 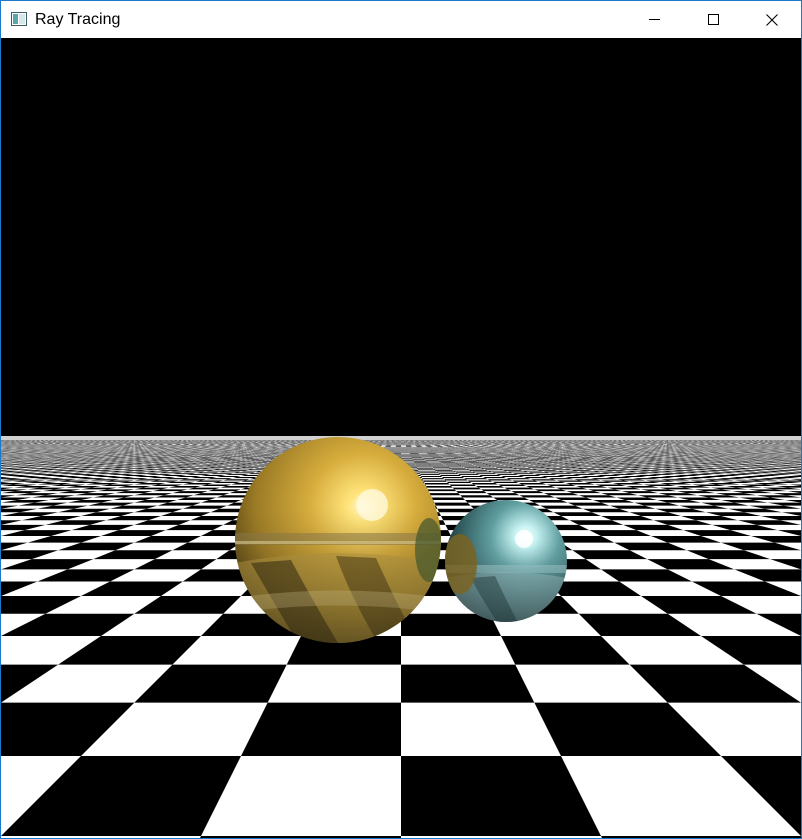 I want to click on minimize-button, so click(x=654, y=19).